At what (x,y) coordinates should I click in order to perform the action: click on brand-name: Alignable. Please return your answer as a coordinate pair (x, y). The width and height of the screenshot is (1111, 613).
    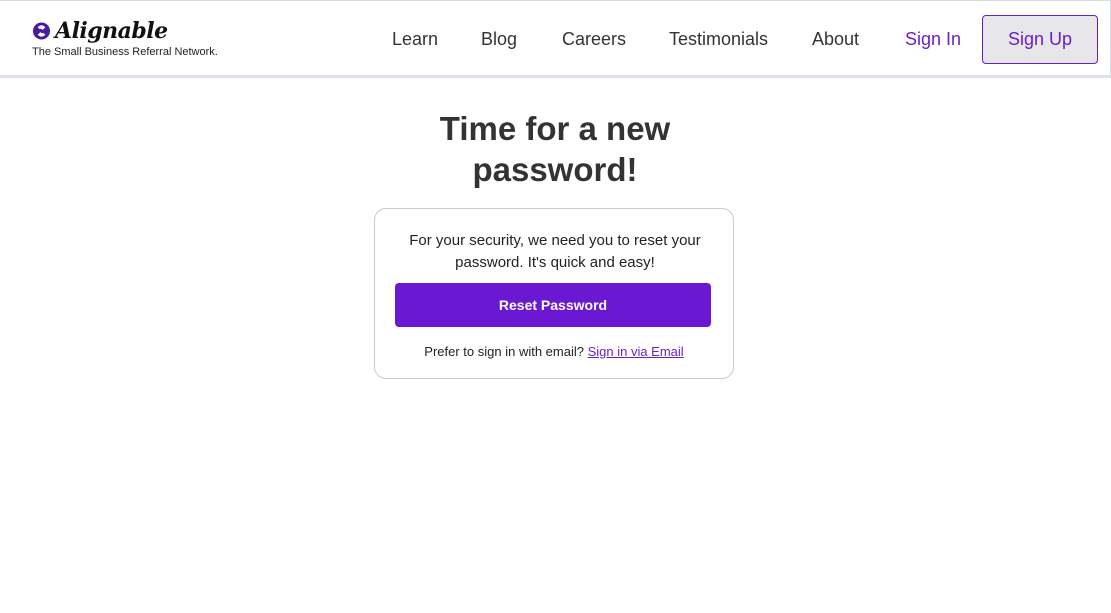
    Looking at the image, I should click on (111, 31).